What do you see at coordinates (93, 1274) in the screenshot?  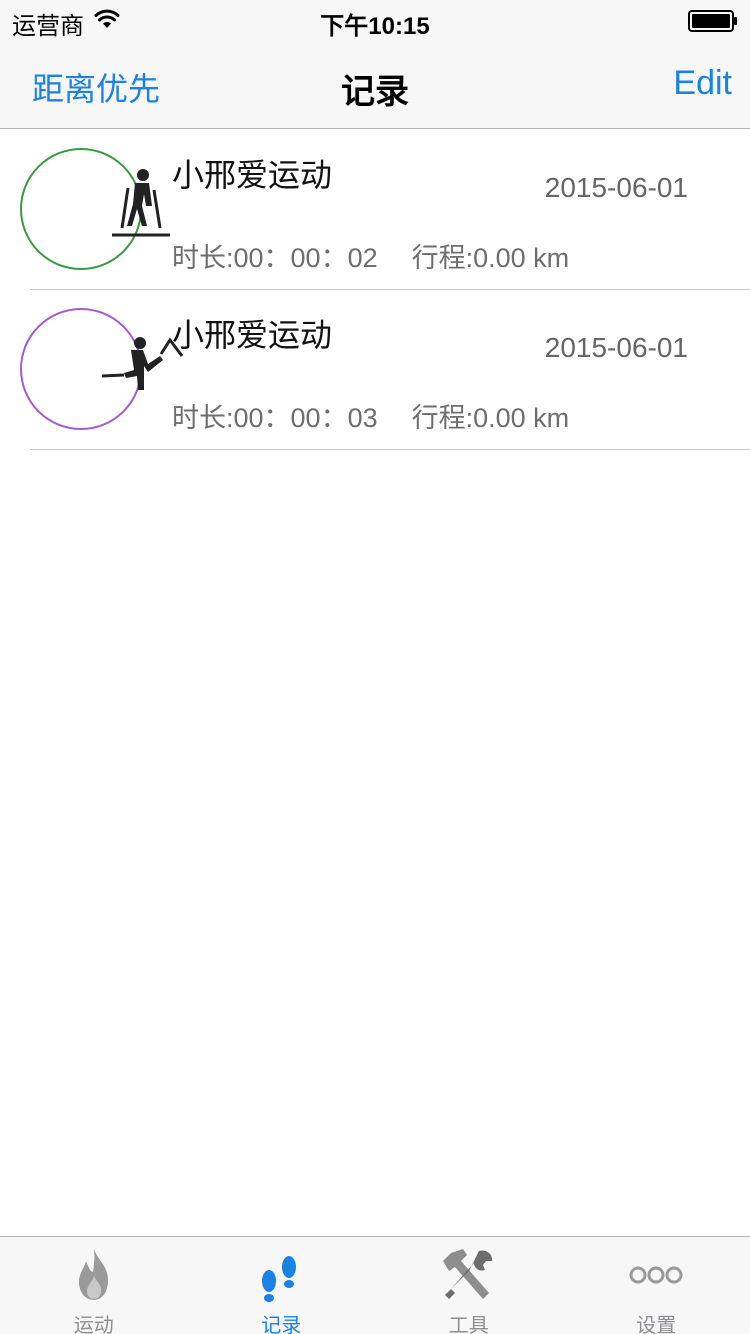 I see `flame-icon` at bounding box center [93, 1274].